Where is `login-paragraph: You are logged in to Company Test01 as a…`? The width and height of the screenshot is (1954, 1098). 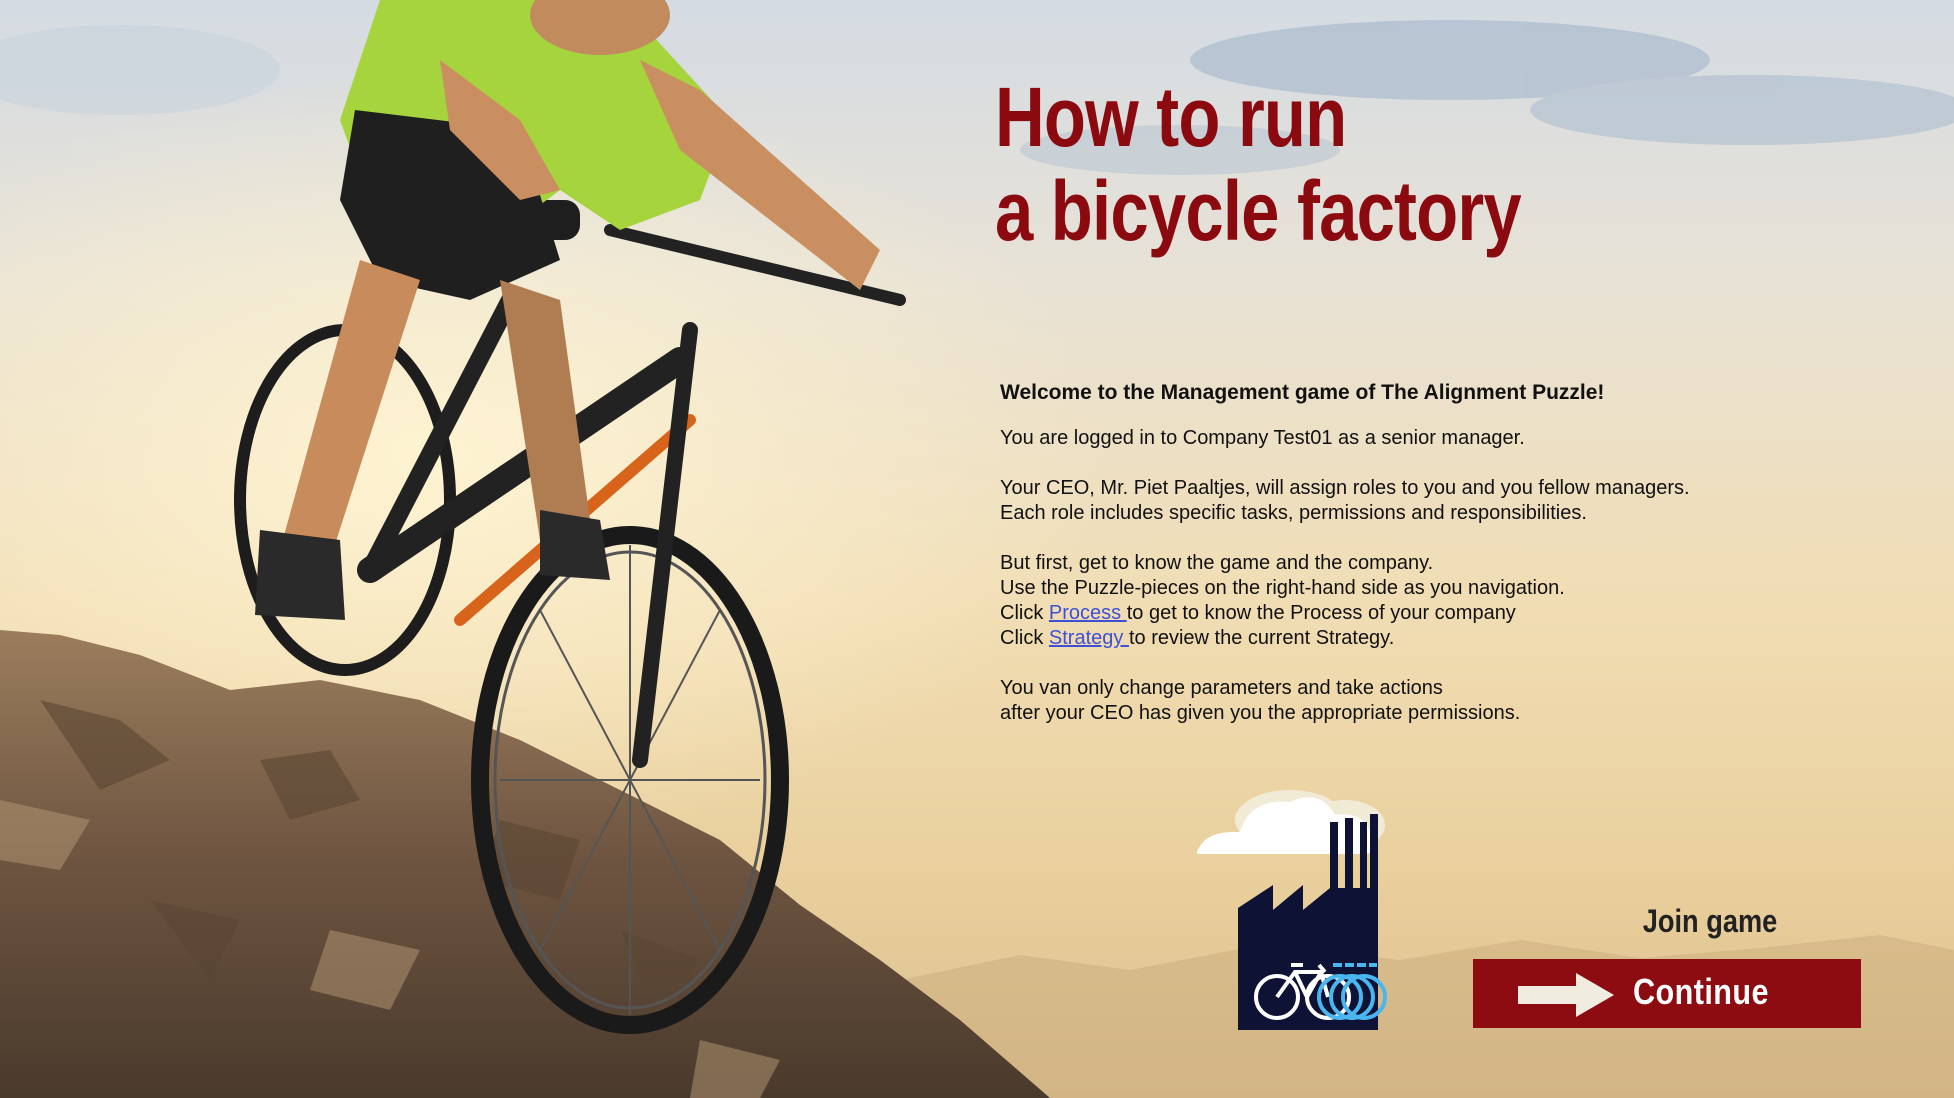
login-paragraph: You are logged in to Company Test01 as a… is located at coordinates (1450, 438).